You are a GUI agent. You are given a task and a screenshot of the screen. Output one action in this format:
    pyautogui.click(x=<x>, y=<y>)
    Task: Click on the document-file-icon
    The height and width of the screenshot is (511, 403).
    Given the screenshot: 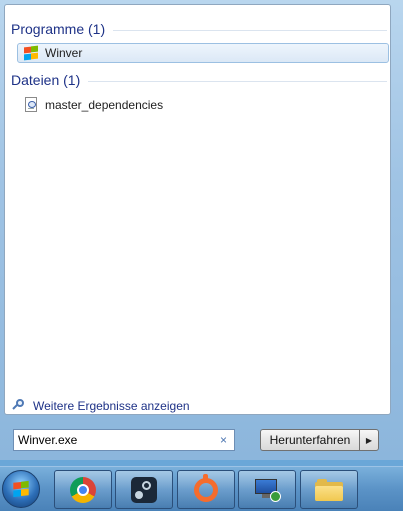 What is the action you would take?
    pyautogui.click(x=31, y=105)
    